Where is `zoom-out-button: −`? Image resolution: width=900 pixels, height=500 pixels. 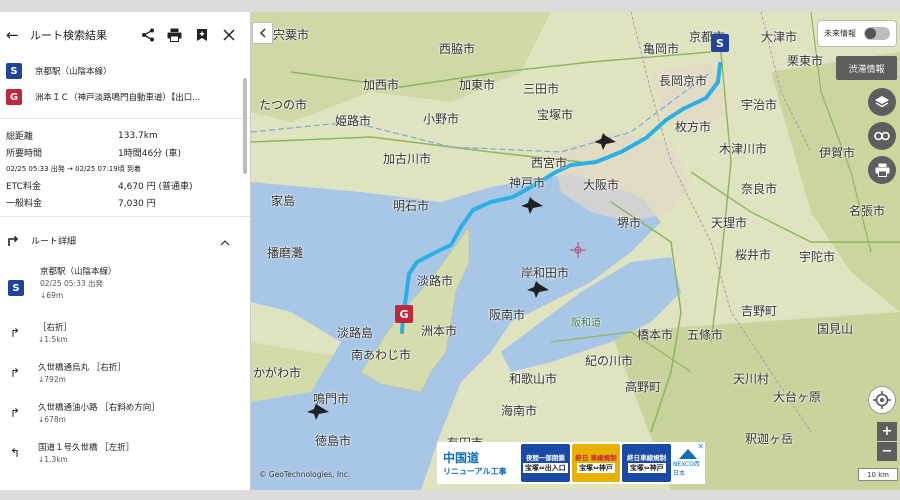
zoom-out-button: − is located at coordinates (887, 451).